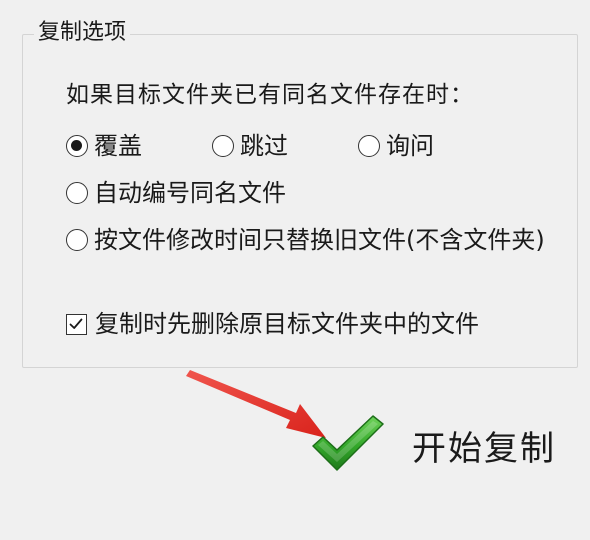 Image resolution: width=590 pixels, height=540 pixels. I want to click on radio-ask-label: 询问, so click(410, 146).